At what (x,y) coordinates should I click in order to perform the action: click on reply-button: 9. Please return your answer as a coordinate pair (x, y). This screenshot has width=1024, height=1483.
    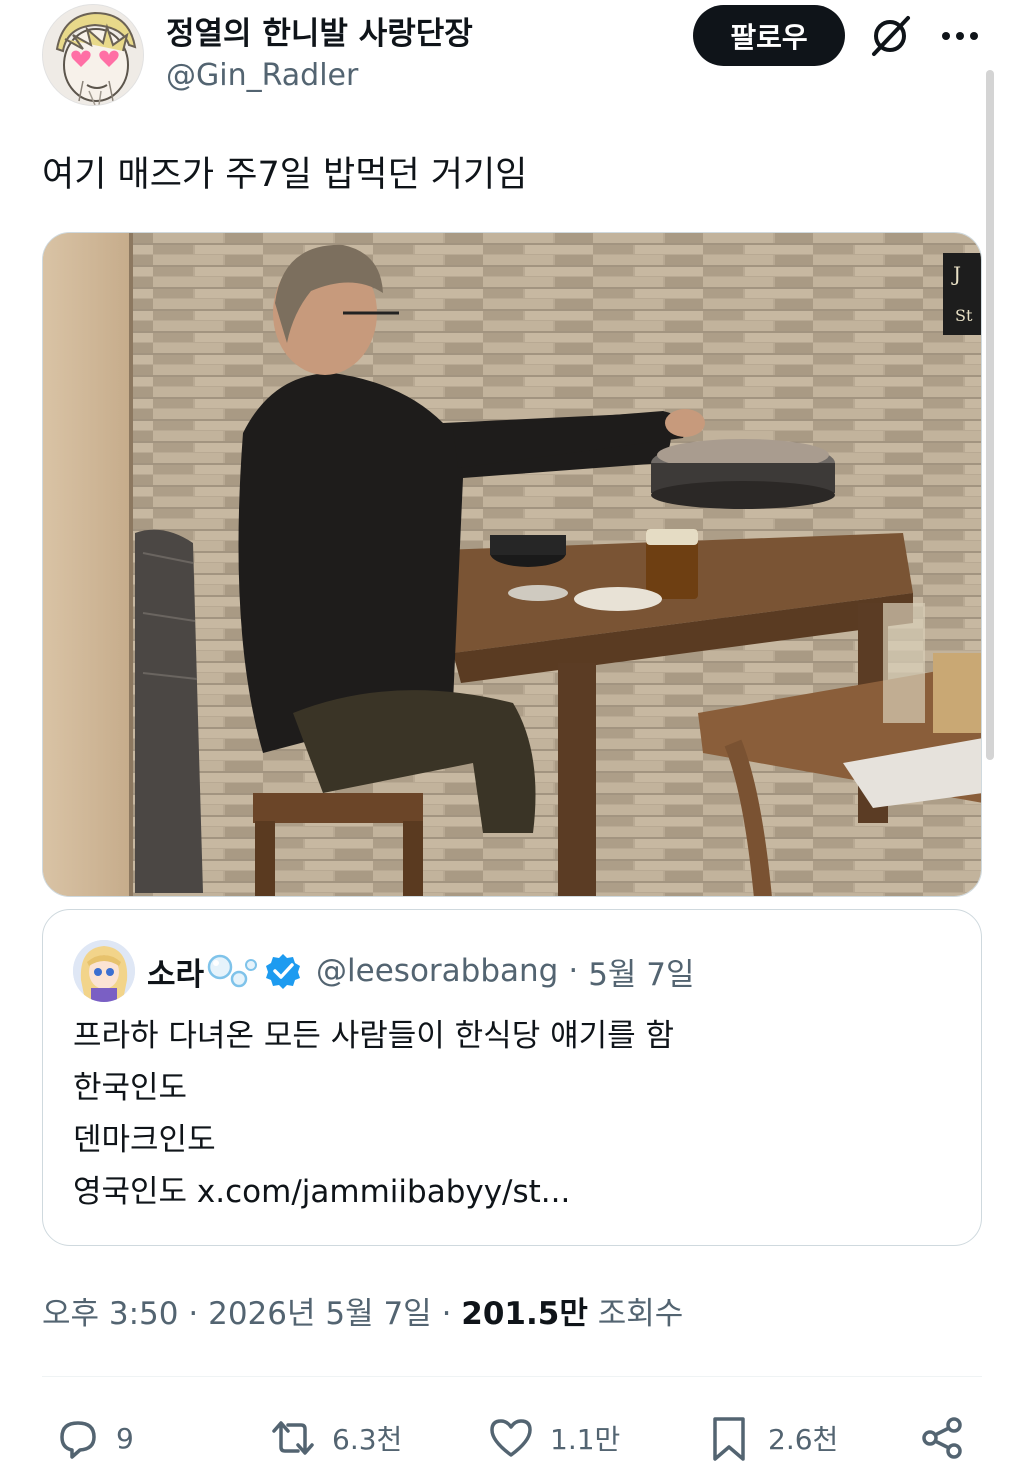
    Looking at the image, I should click on (93, 1438).